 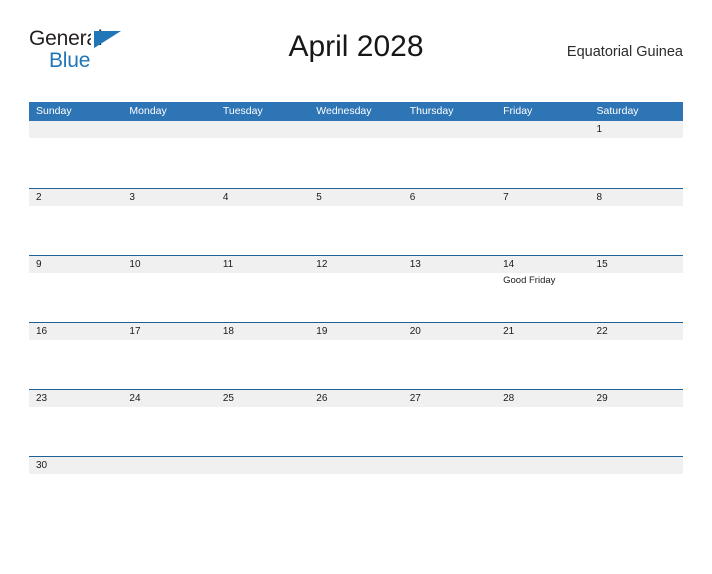 What do you see at coordinates (75, 356) in the screenshot?
I see `day-cell-16: 16` at bounding box center [75, 356].